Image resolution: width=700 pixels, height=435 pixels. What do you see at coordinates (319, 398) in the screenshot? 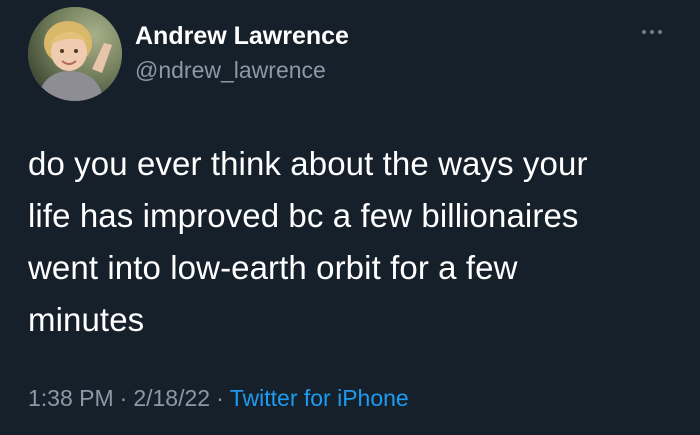
I see `tweet-source-link: Twitter for iPhone` at bounding box center [319, 398].